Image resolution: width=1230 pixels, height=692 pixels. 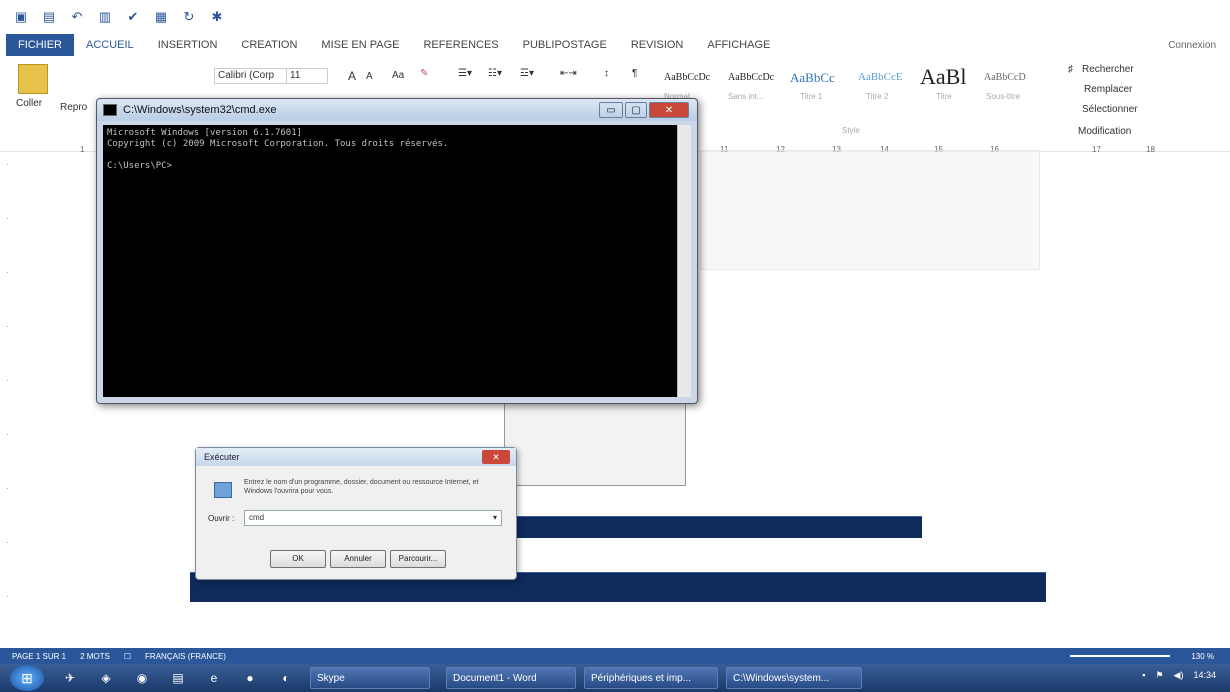 I want to click on clock: 14:34, so click(x=1204, y=675).